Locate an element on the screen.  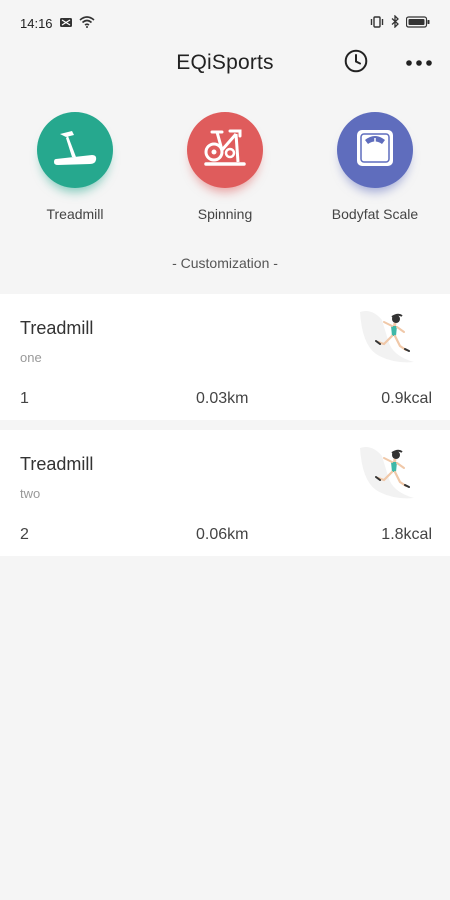
record-distance: 0.06km is located at coordinates (222, 534).